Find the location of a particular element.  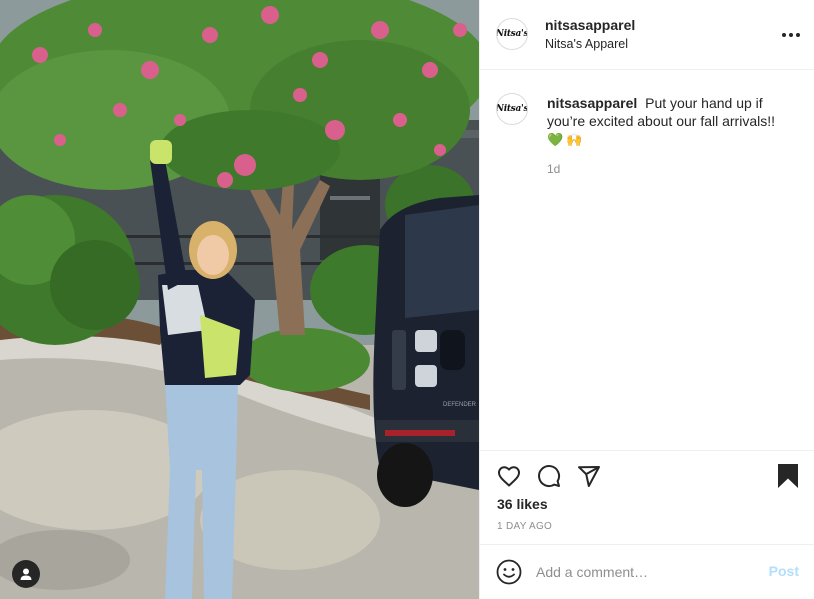

add-comment-bar: Post is located at coordinates (647, 571).